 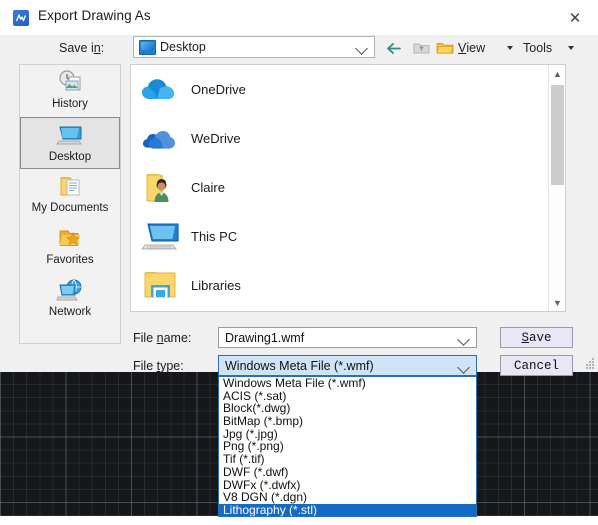 What do you see at coordinates (556, 188) in the screenshot?
I see `file-list-scrollbar: ▲ ▼` at bounding box center [556, 188].